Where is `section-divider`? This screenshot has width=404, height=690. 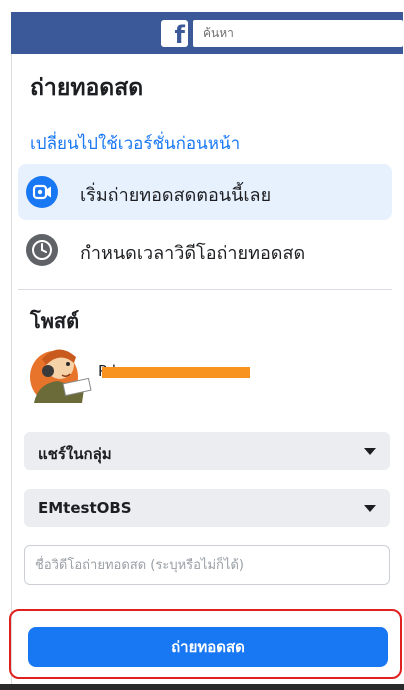 section-divider is located at coordinates (205, 289).